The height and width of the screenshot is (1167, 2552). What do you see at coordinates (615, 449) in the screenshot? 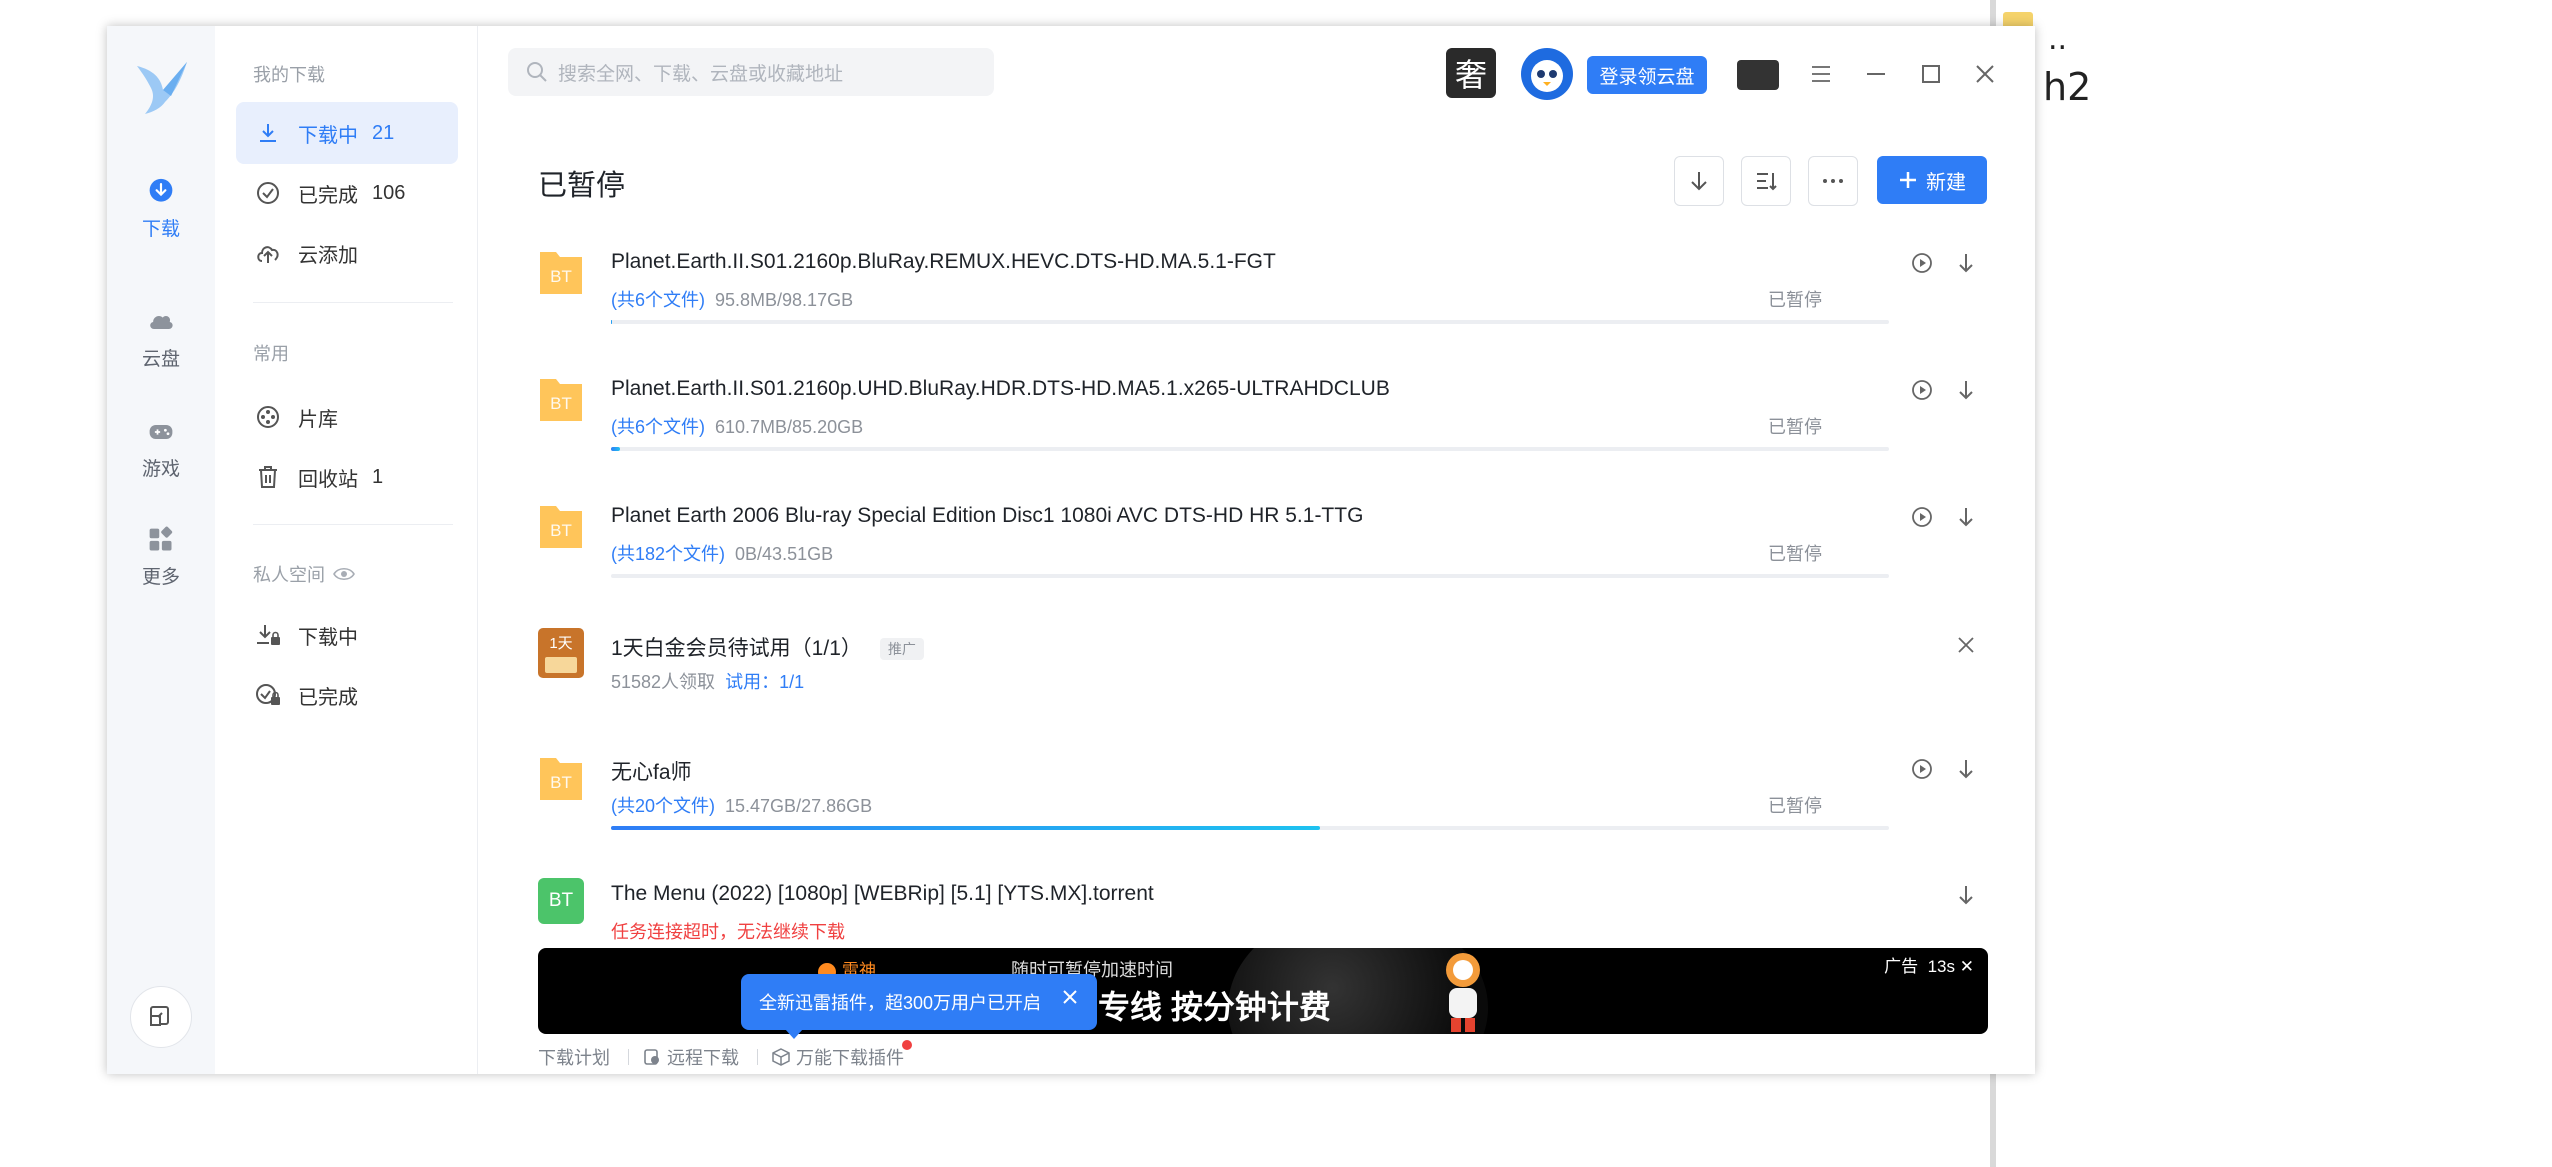
I see `progress-fill` at bounding box center [615, 449].